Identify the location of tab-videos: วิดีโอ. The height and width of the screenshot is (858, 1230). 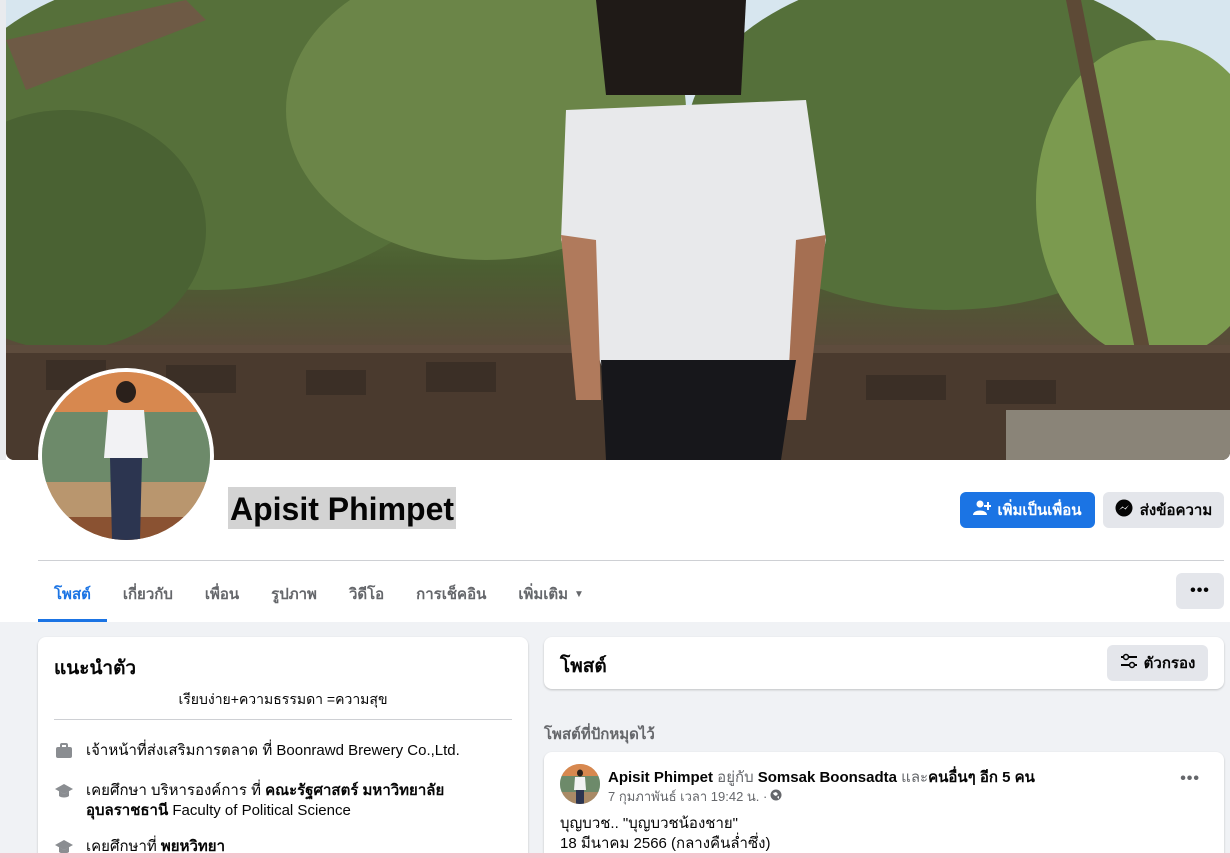
(366, 594).